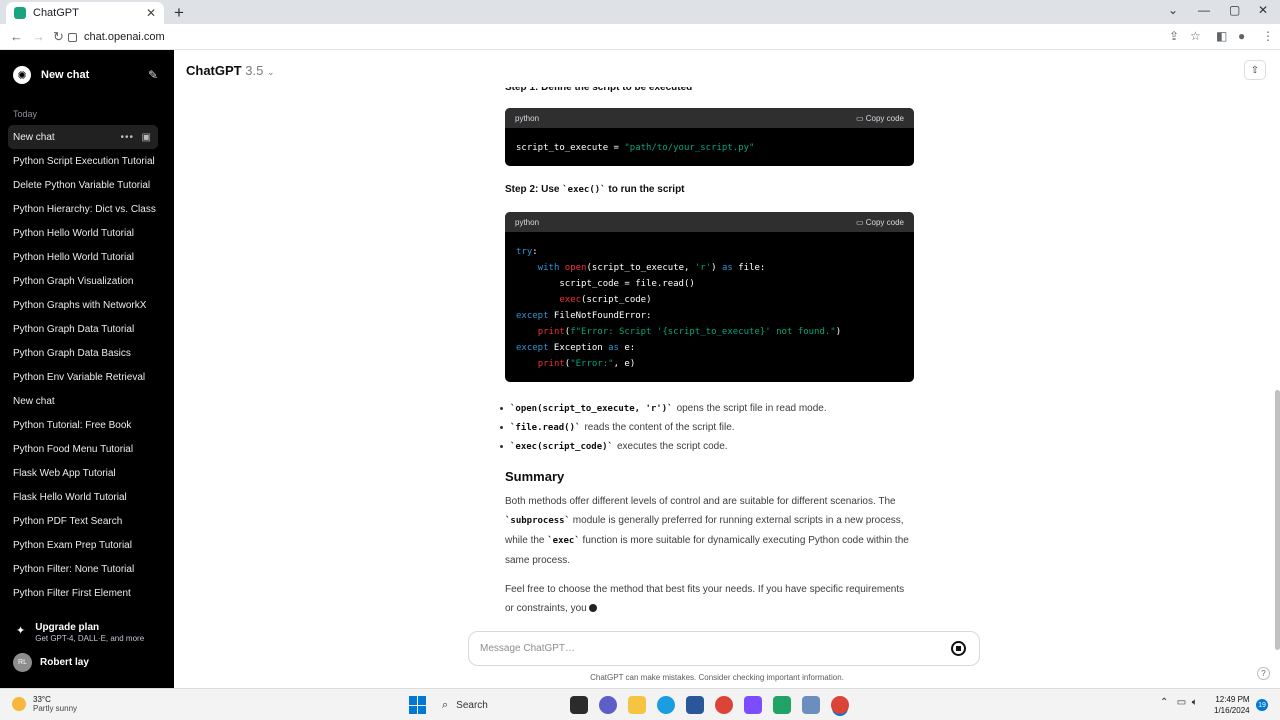 This screenshot has width=1280, height=720. I want to click on sidebar-item: Python Env Variable Retrieval, so click(83, 377).